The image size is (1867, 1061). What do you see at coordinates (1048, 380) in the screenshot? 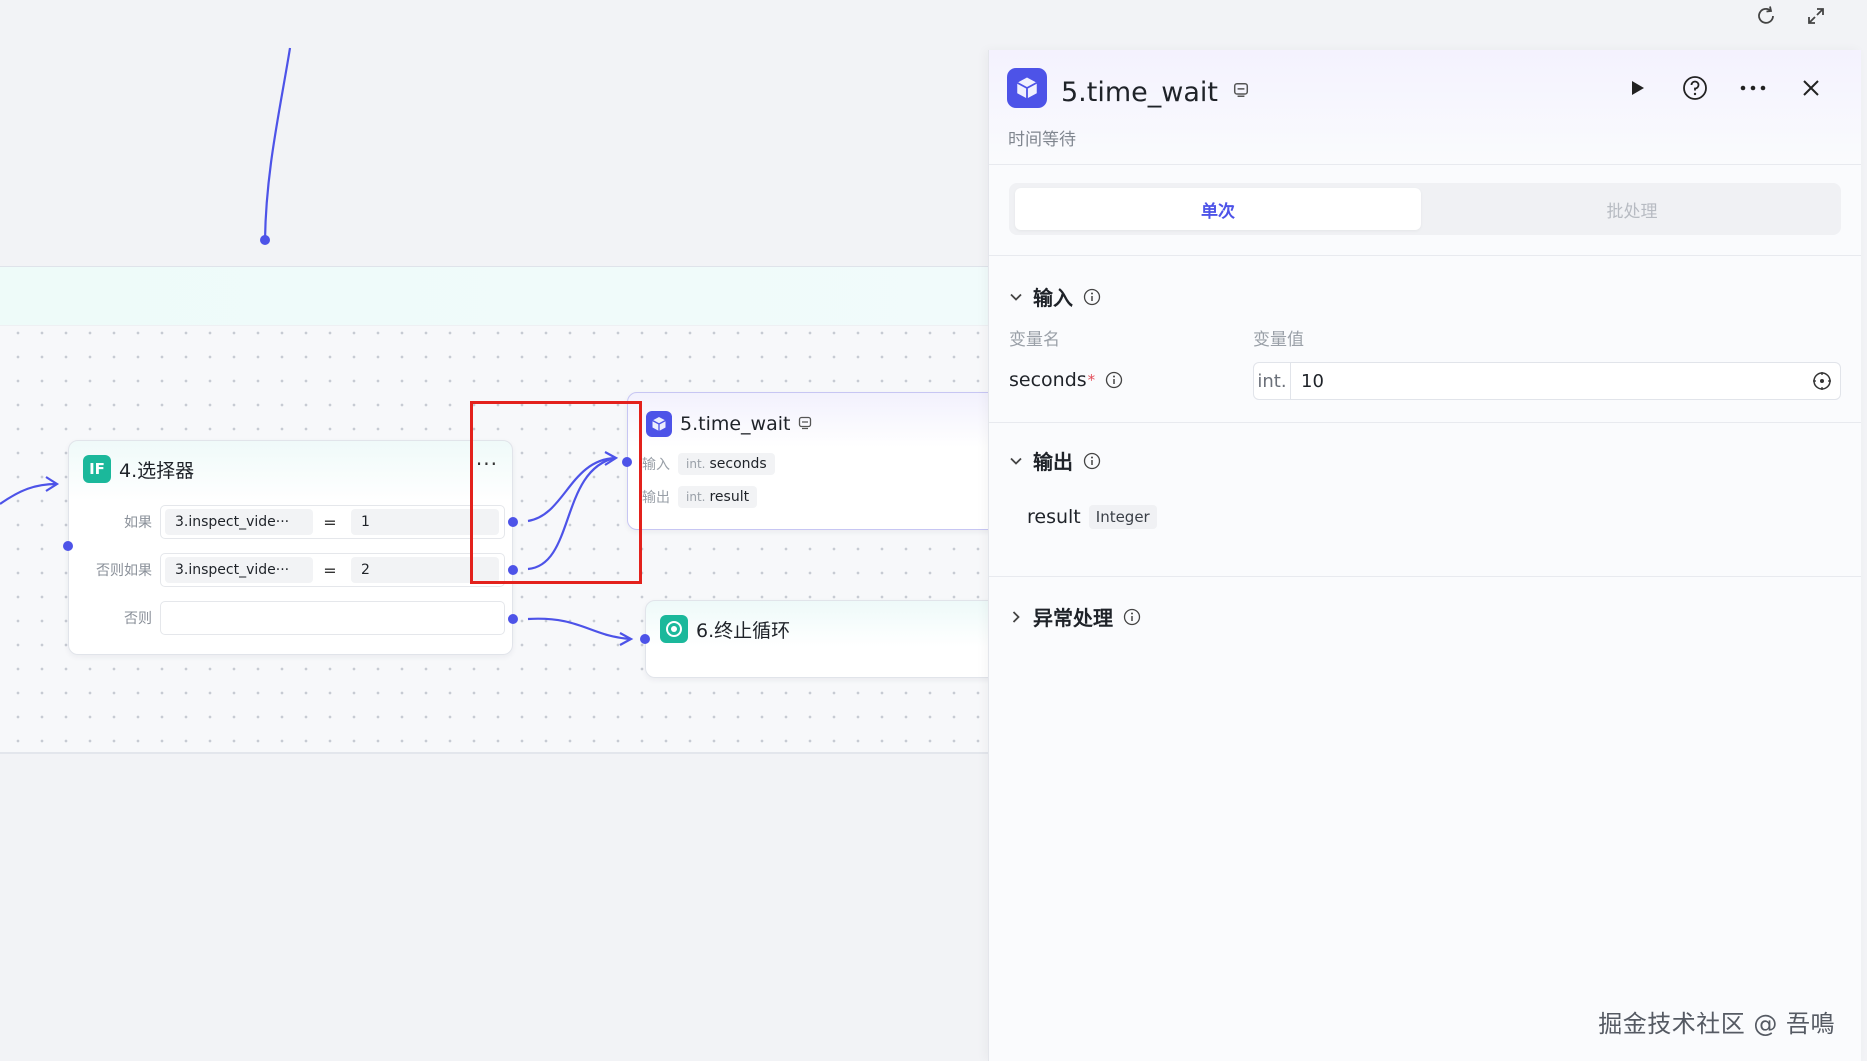
I see `variable-name-text: seconds` at bounding box center [1048, 380].